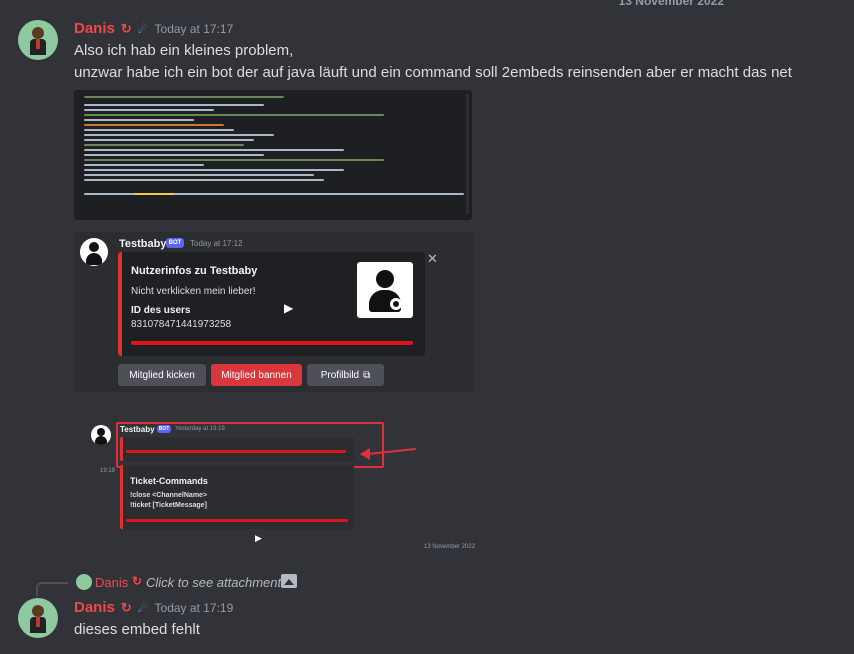  What do you see at coordinates (385, 290) in the screenshot?
I see `embed-thumbnail` at bounding box center [385, 290].